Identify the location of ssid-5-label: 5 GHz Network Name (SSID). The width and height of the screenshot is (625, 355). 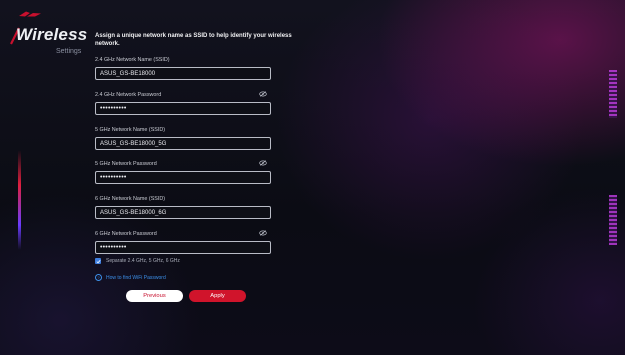
(130, 130).